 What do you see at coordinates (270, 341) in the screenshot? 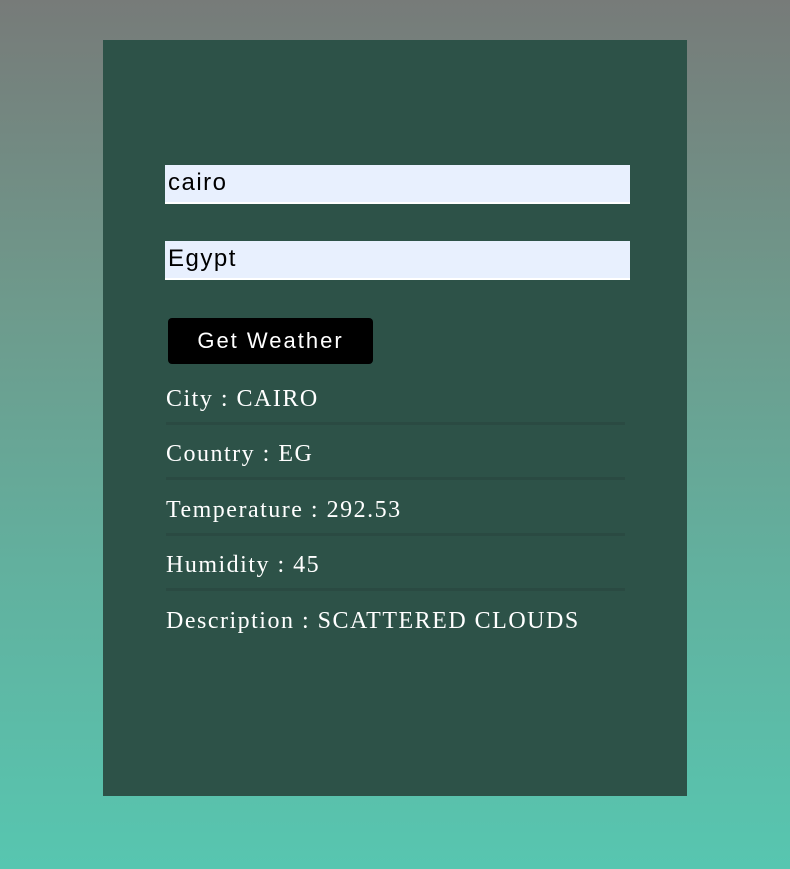
I see `get-weather-button: Get Weather` at bounding box center [270, 341].